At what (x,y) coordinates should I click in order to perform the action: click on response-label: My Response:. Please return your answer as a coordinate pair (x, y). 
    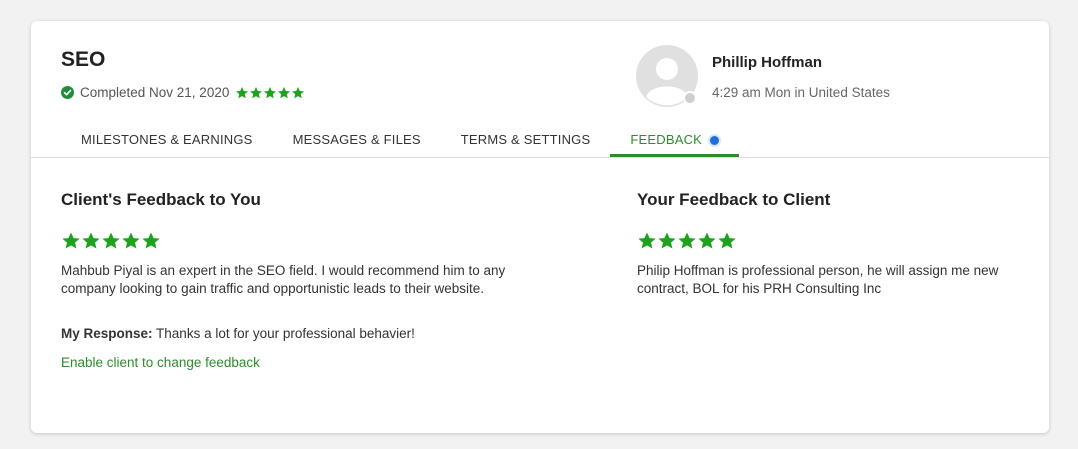
    Looking at the image, I should click on (107, 333).